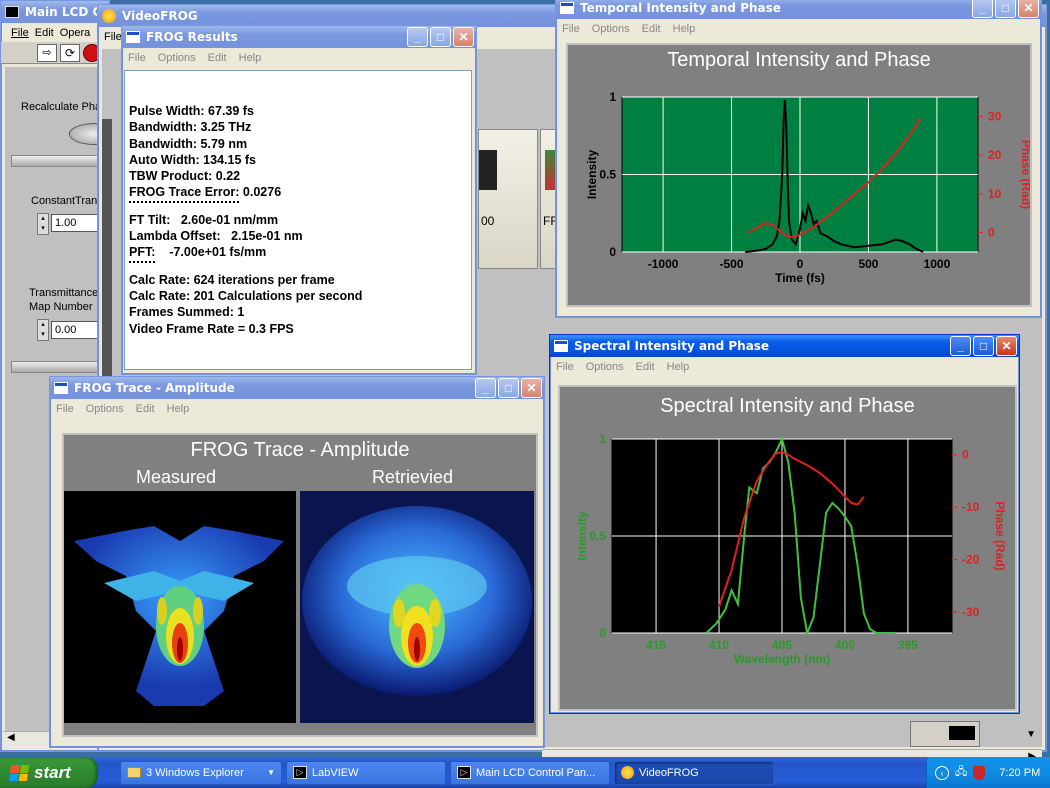 This screenshot has width=1050, height=788. Describe the element at coordinates (47, 52) in the screenshot. I see `run-arrow-icon: ⇨` at that location.